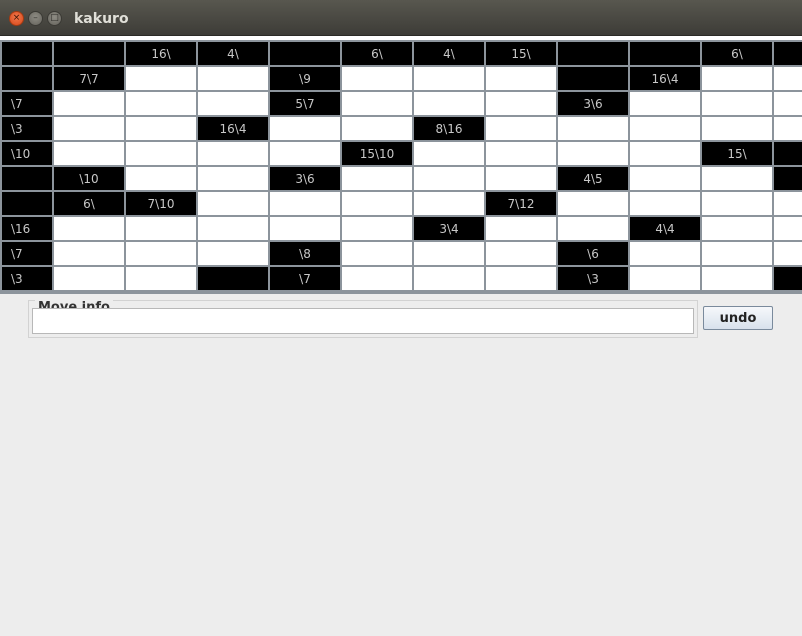 This screenshot has height=636, width=802. What do you see at coordinates (89, 178) in the screenshot?
I see `clue-cell: \10` at bounding box center [89, 178].